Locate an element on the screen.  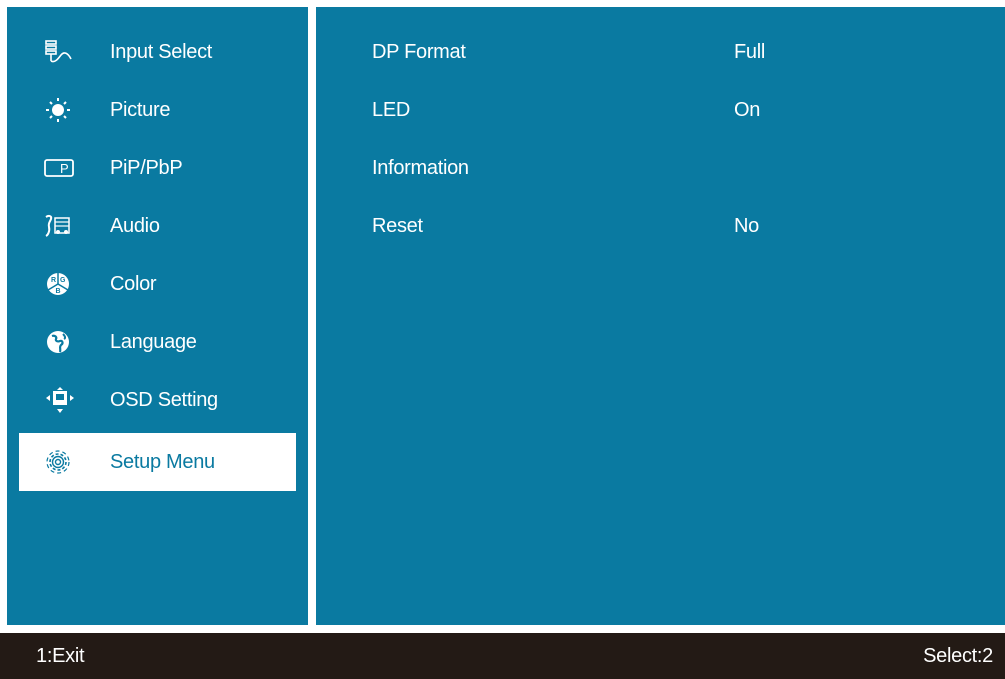
select-hint: Select:2 is located at coordinates (958, 656).